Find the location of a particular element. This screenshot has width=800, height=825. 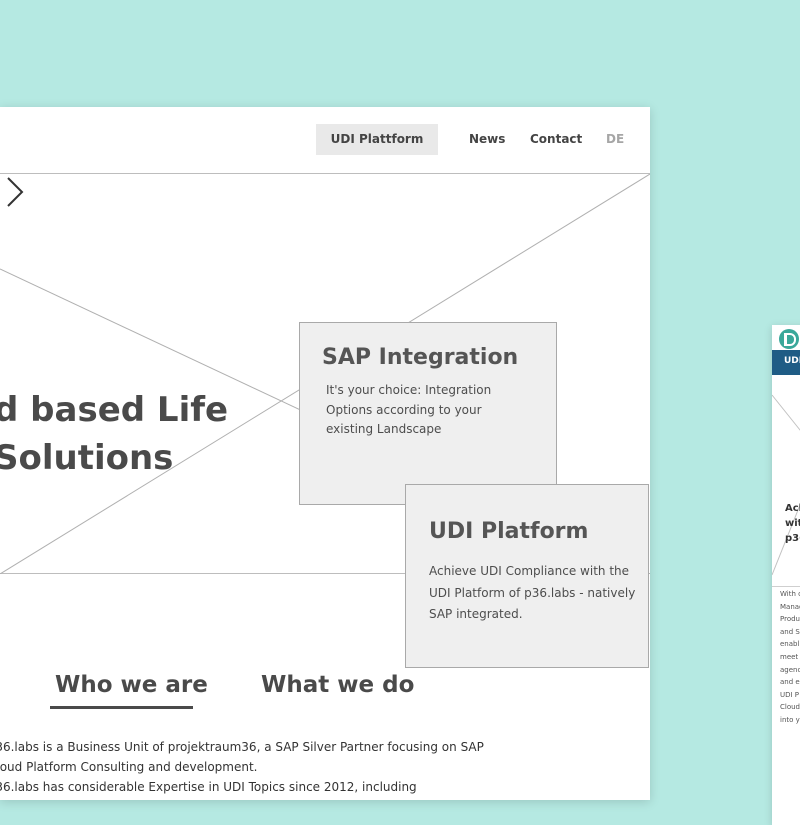

nav-contact: Contact is located at coordinates (556, 139).